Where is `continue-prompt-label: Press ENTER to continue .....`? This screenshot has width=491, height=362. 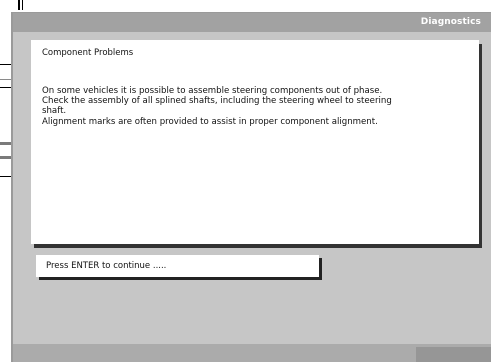 continue-prompt-label: Press ENTER to continue ..... is located at coordinates (106, 266).